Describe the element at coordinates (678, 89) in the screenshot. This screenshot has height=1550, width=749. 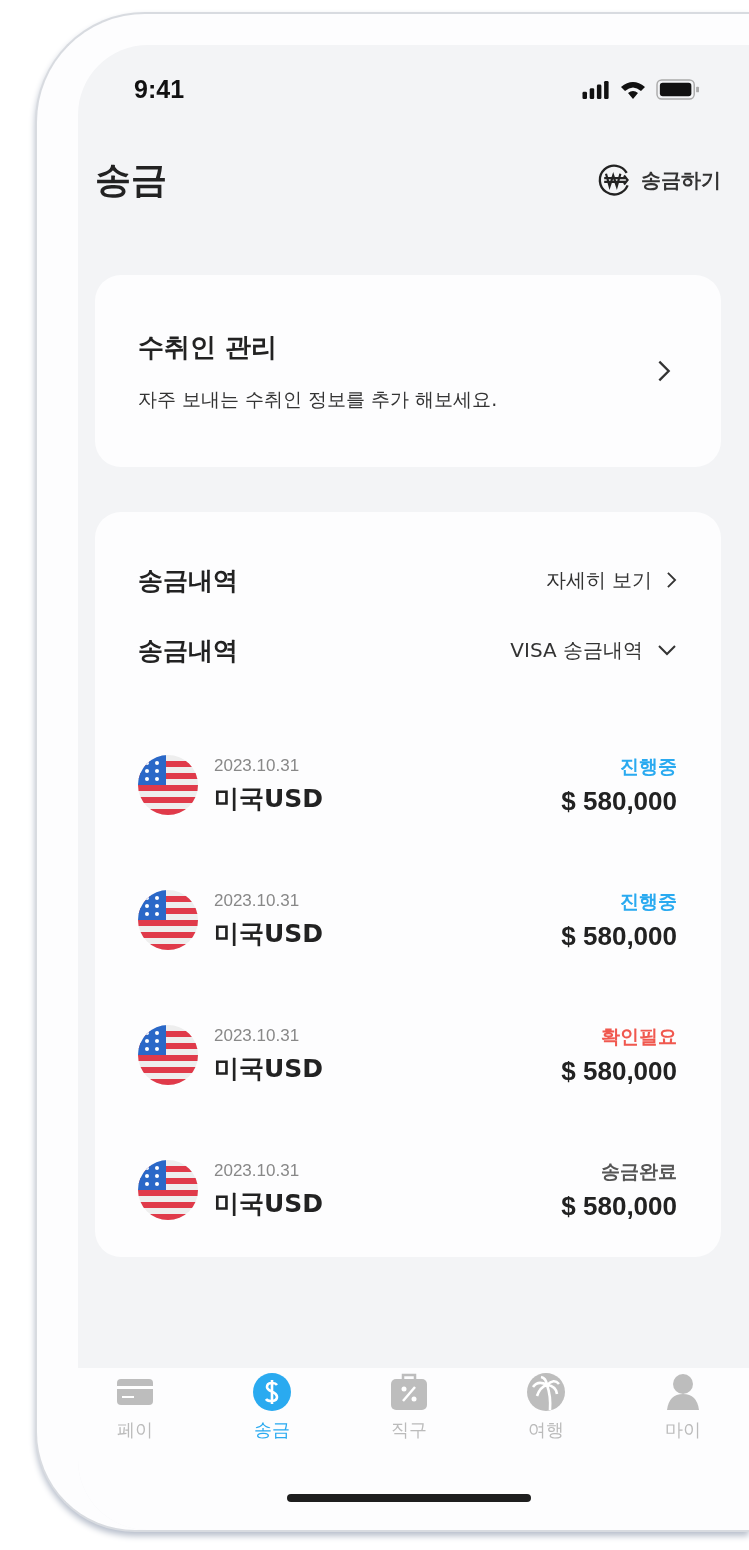
I see `battery-icon` at that location.